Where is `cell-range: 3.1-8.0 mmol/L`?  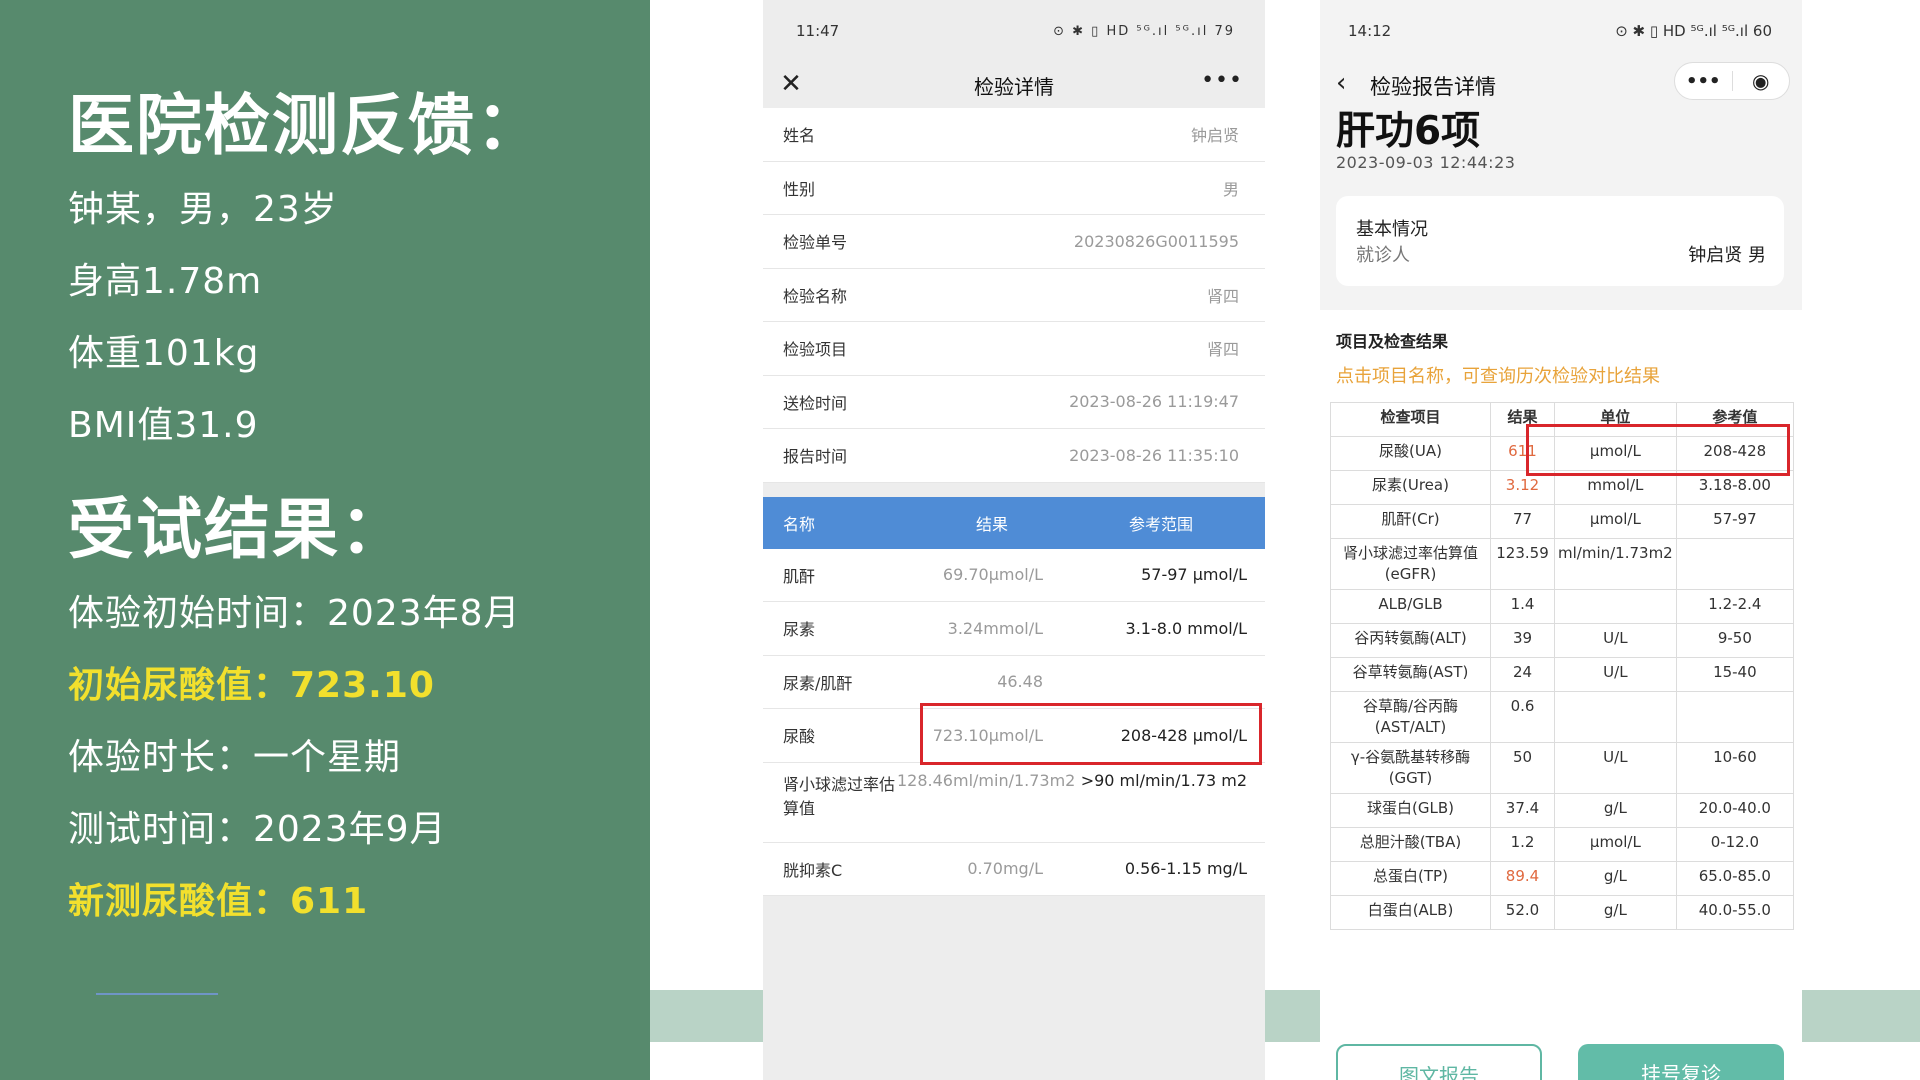
cell-range: 3.1-8.0 mmol/L is located at coordinates (1186, 628).